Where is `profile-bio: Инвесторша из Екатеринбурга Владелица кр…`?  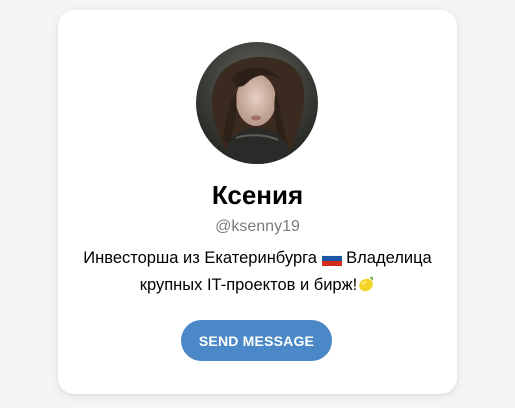
profile-bio: Инвесторша из Екатеринбурга Владелица кр… is located at coordinates (257, 273).